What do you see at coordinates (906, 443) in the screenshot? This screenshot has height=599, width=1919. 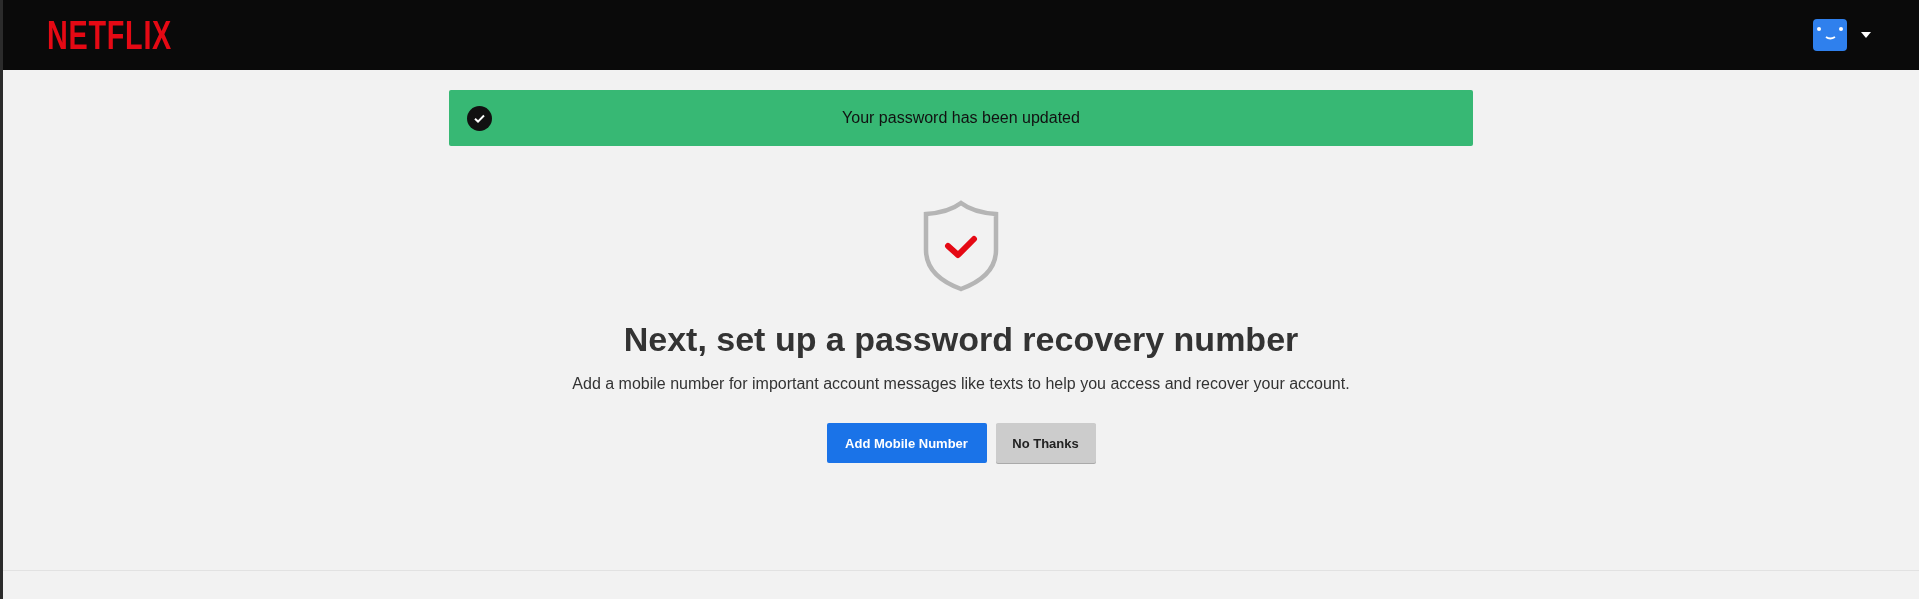 I see `add-mobile-number-button: Add Mobile Number` at bounding box center [906, 443].